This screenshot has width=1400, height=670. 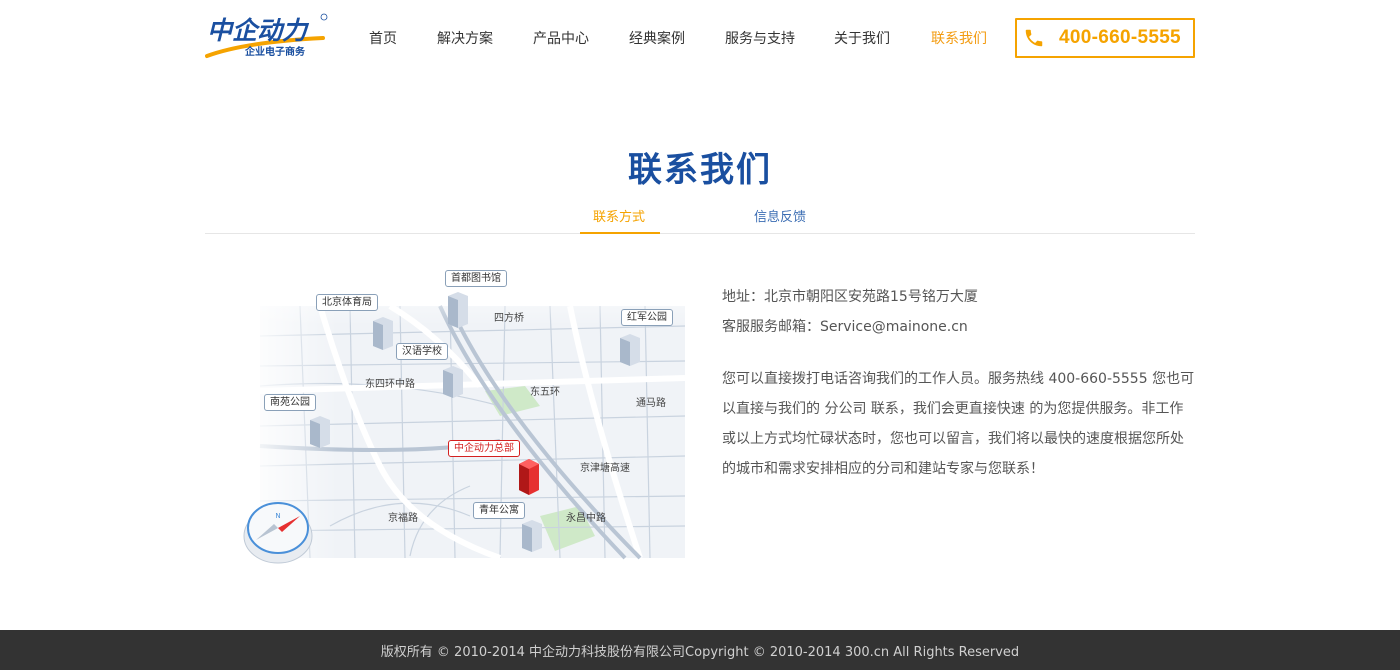 I want to click on map-label-youth-apartment: 青年公寓, so click(x=499, y=510).